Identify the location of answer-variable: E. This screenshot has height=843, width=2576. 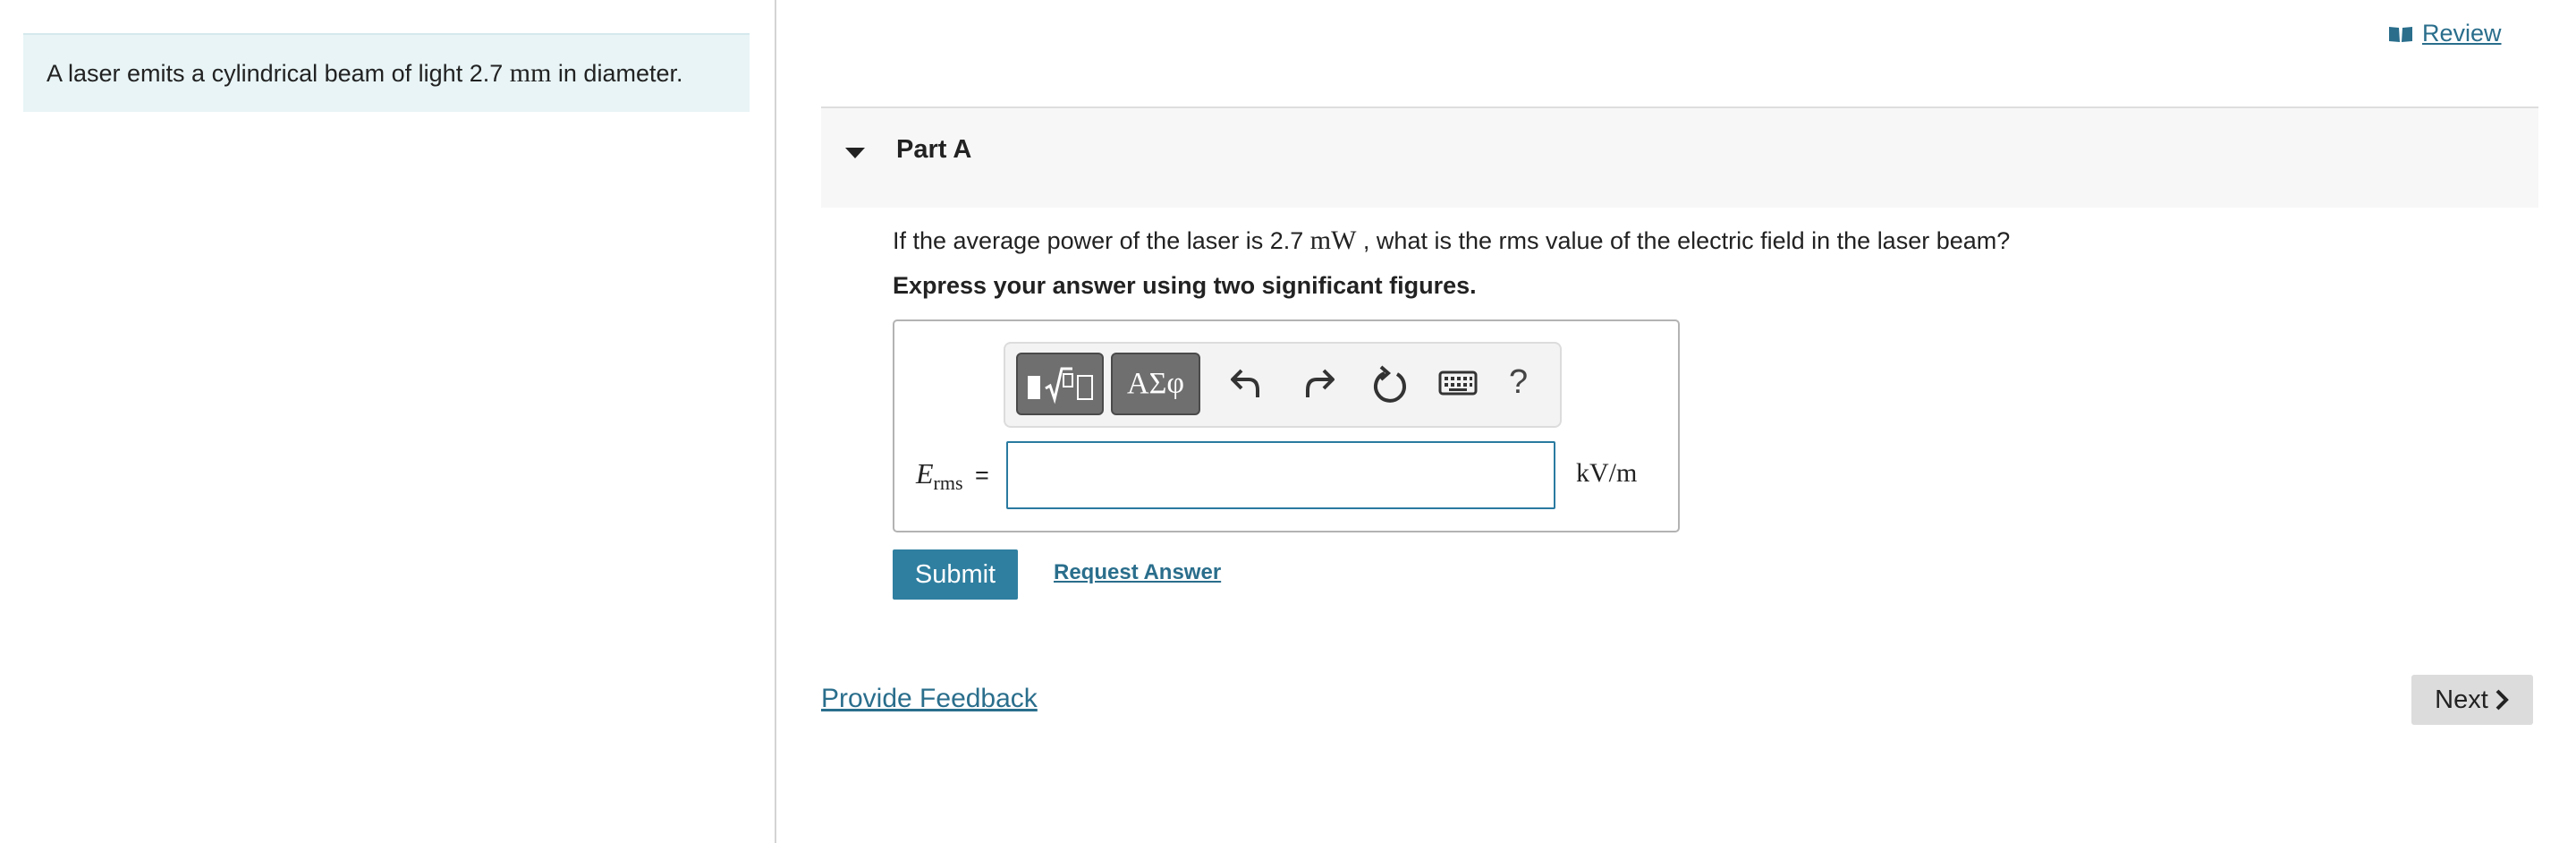
(925, 473).